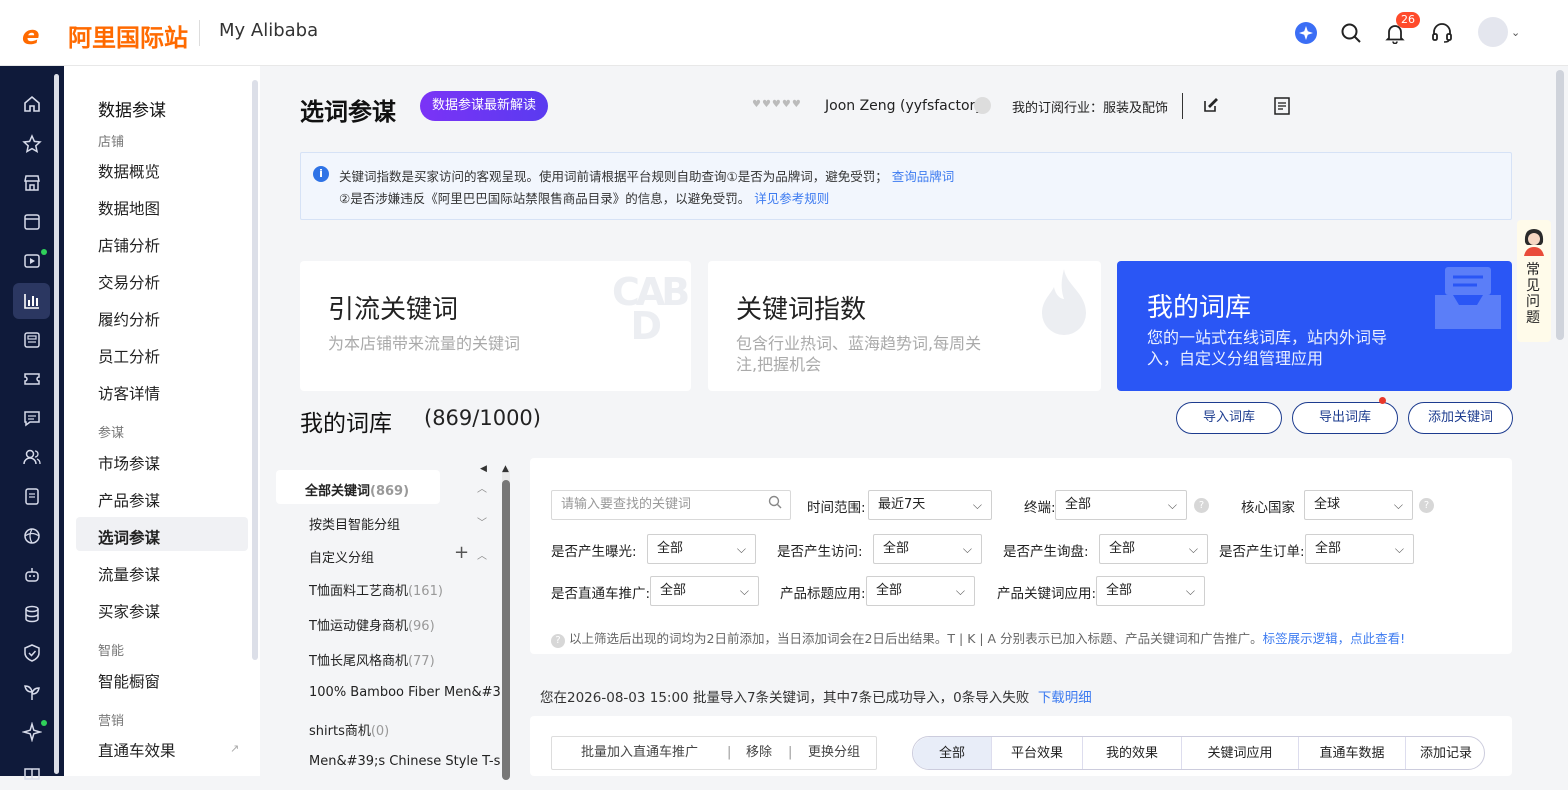 The height and width of the screenshot is (790, 1568). What do you see at coordinates (1345, 418) in the screenshot?
I see `export-library-button: 导出词库` at bounding box center [1345, 418].